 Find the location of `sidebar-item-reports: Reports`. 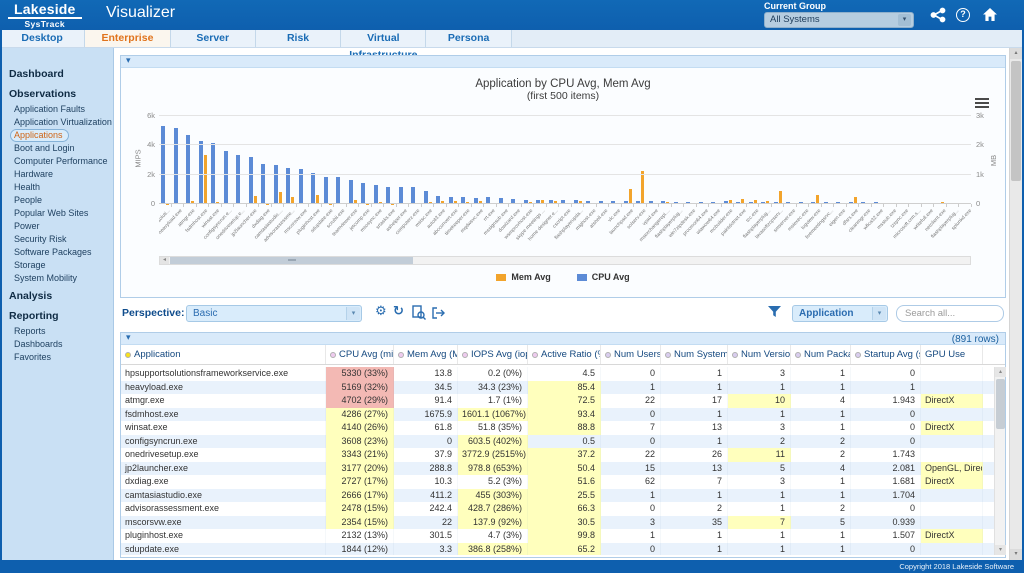

sidebar-item-reports: Reports is located at coordinates (57, 330).